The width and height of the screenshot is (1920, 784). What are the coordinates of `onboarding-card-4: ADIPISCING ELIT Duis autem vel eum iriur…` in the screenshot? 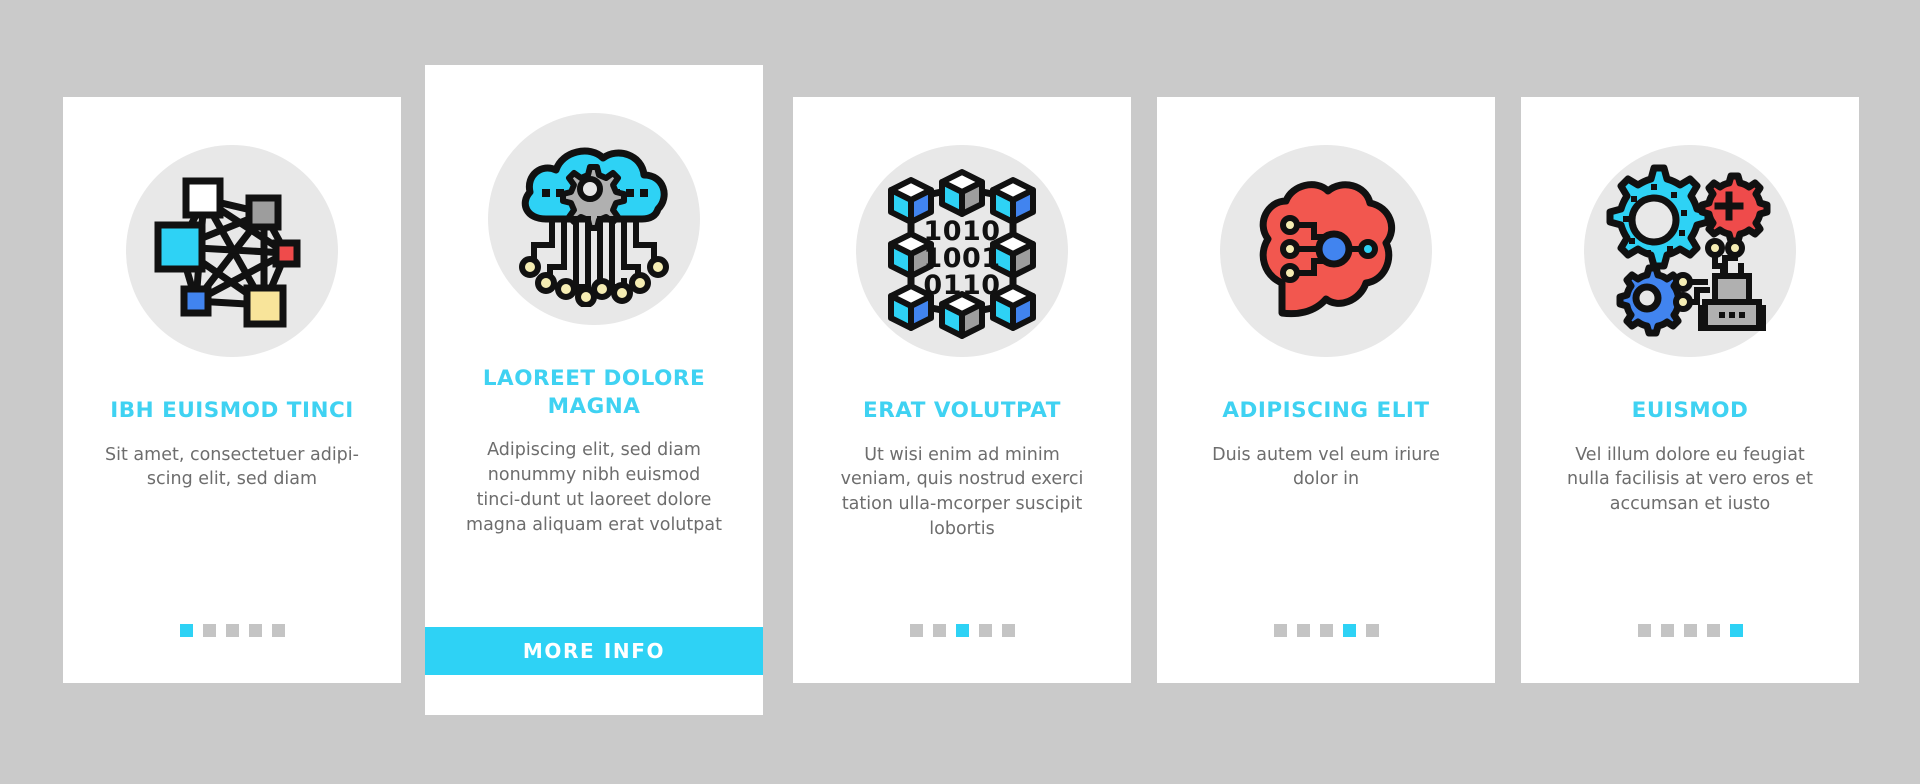 It's located at (1326, 390).